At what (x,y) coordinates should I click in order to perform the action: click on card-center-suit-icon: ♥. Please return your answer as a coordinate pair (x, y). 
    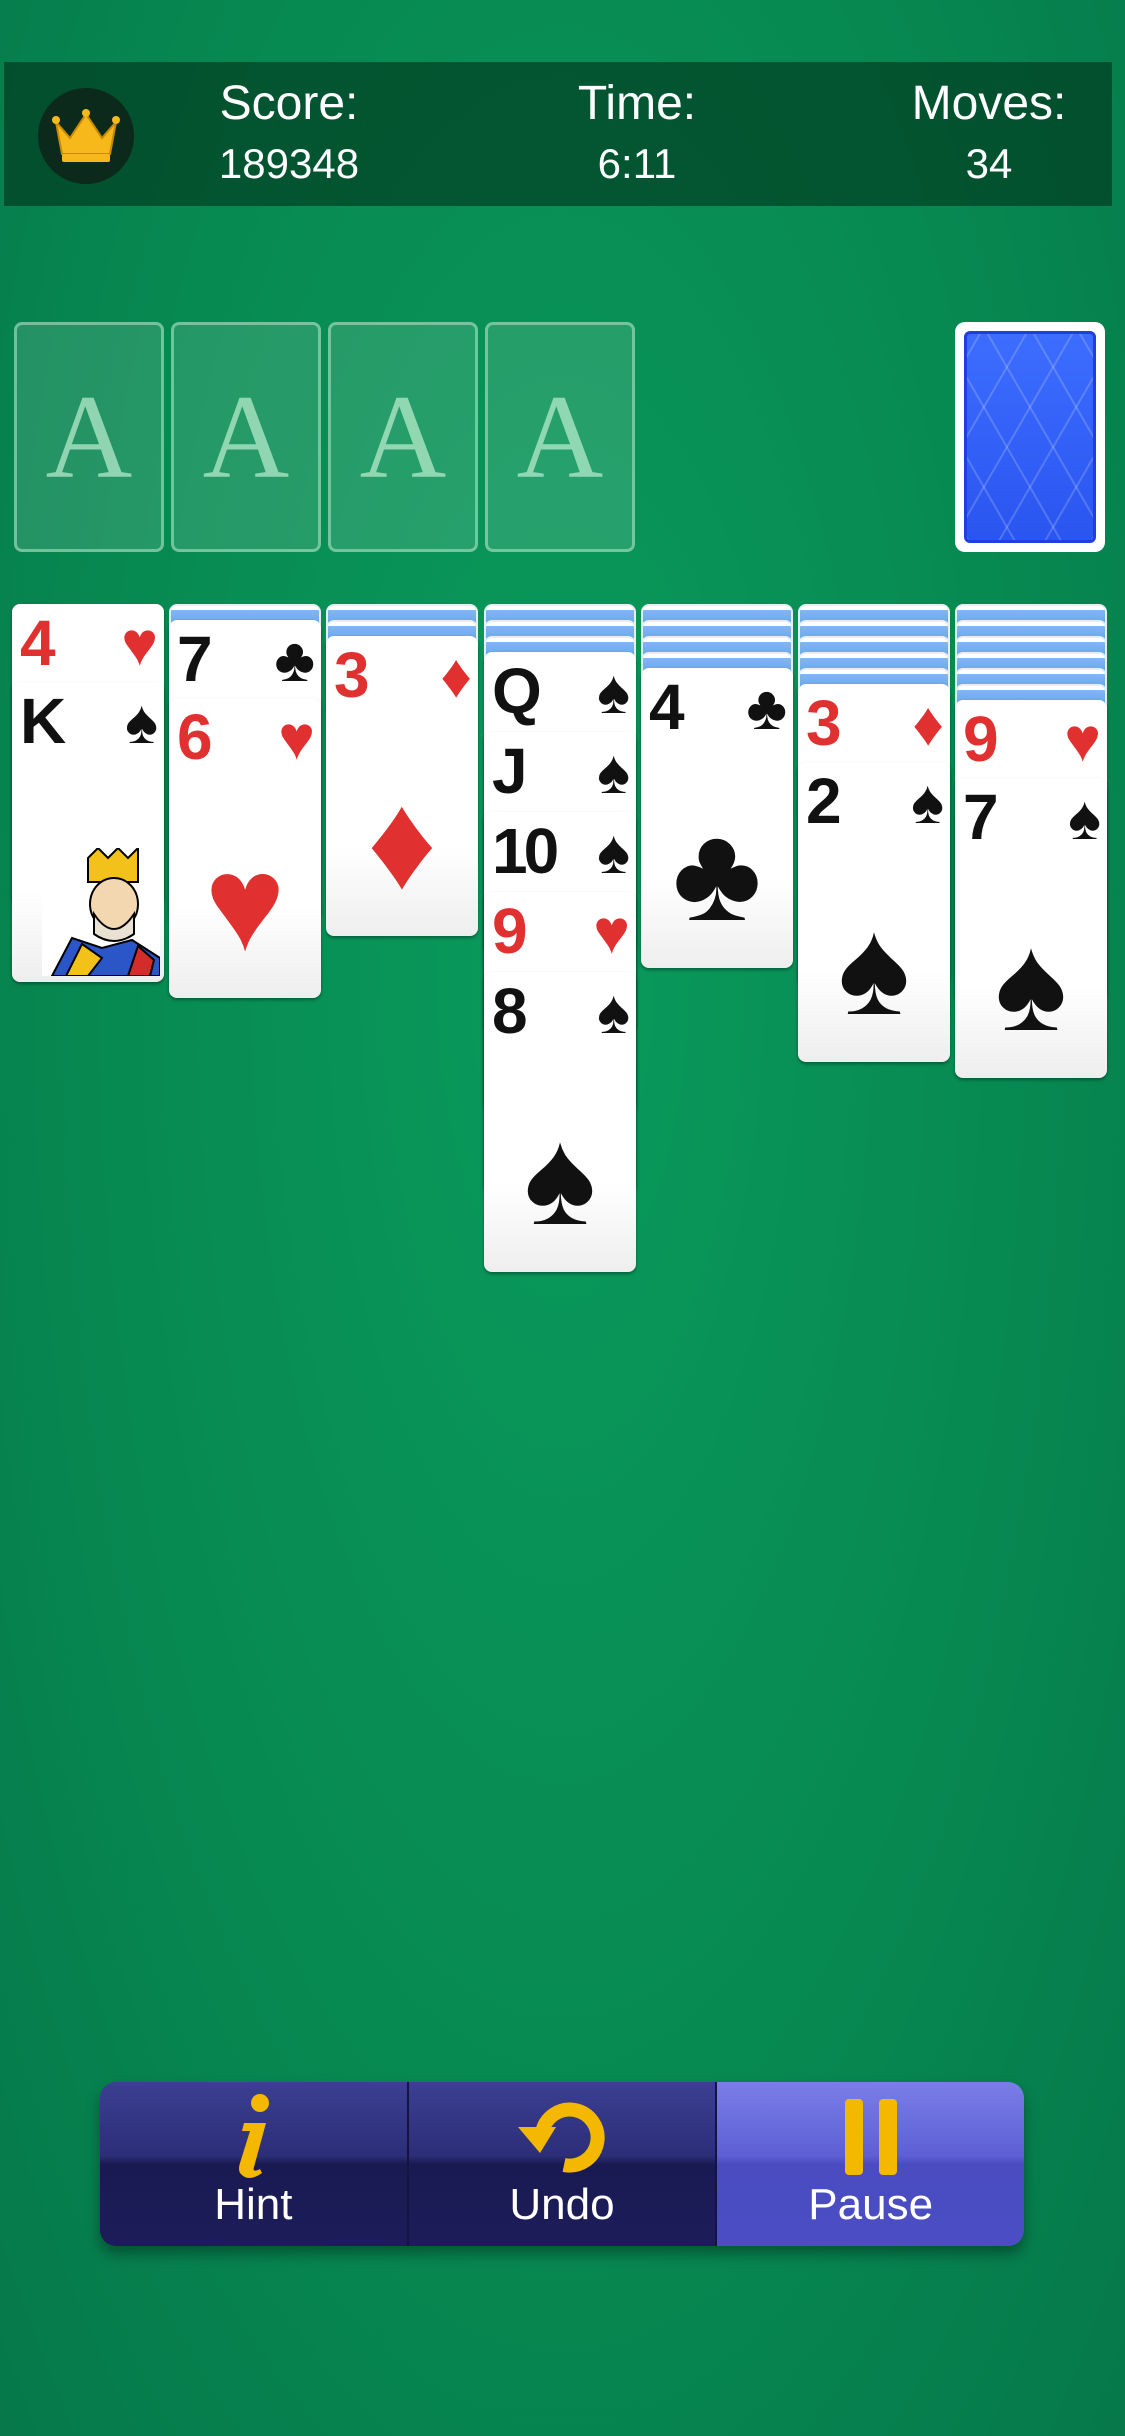
    Looking at the image, I should click on (245, 903).